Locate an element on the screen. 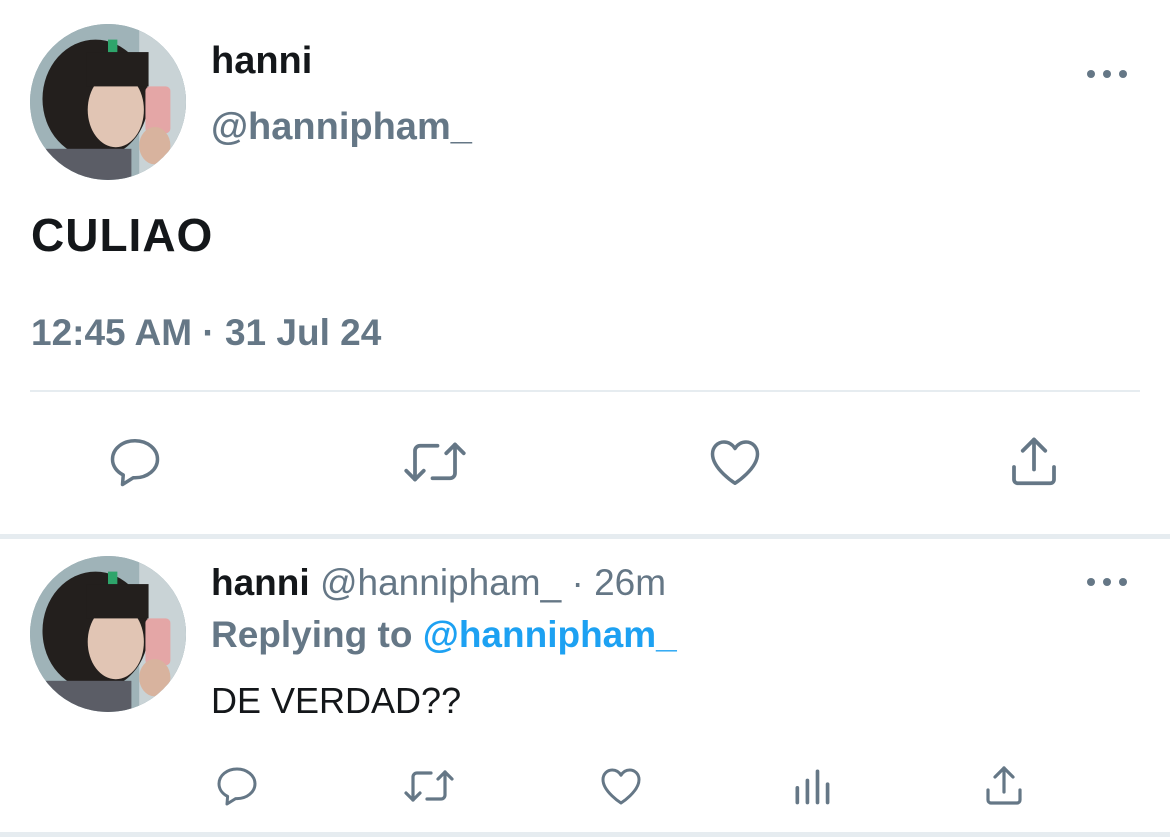 The image size is (1170, 837). reply-age: 26m is located at coordinates (630, 582).